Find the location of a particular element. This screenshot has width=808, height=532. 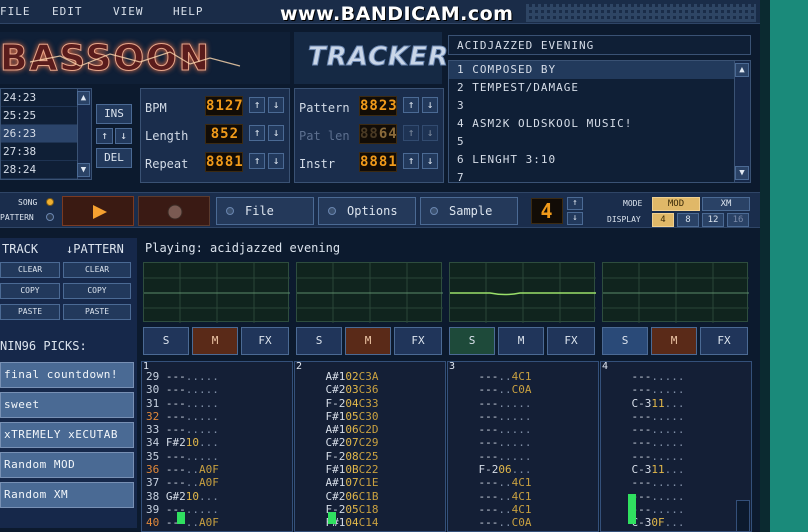

menu-help: HELP is located at coordinates (188, 11).